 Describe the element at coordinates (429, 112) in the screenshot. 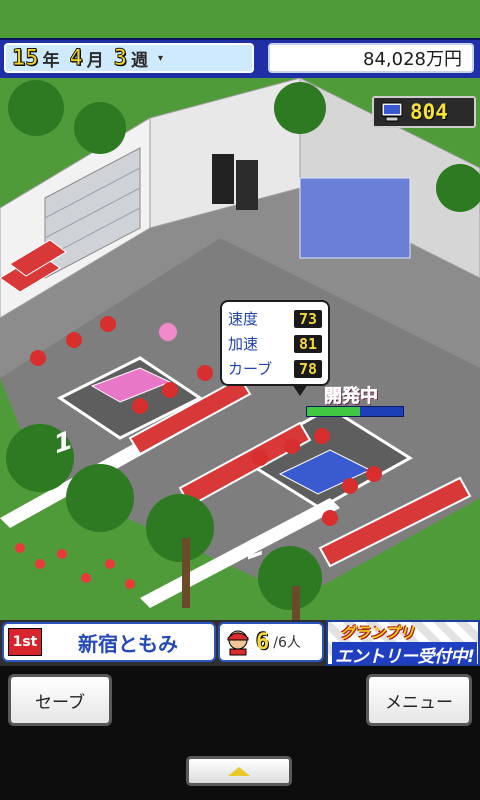

I see `research-points-value: 804` at that location.